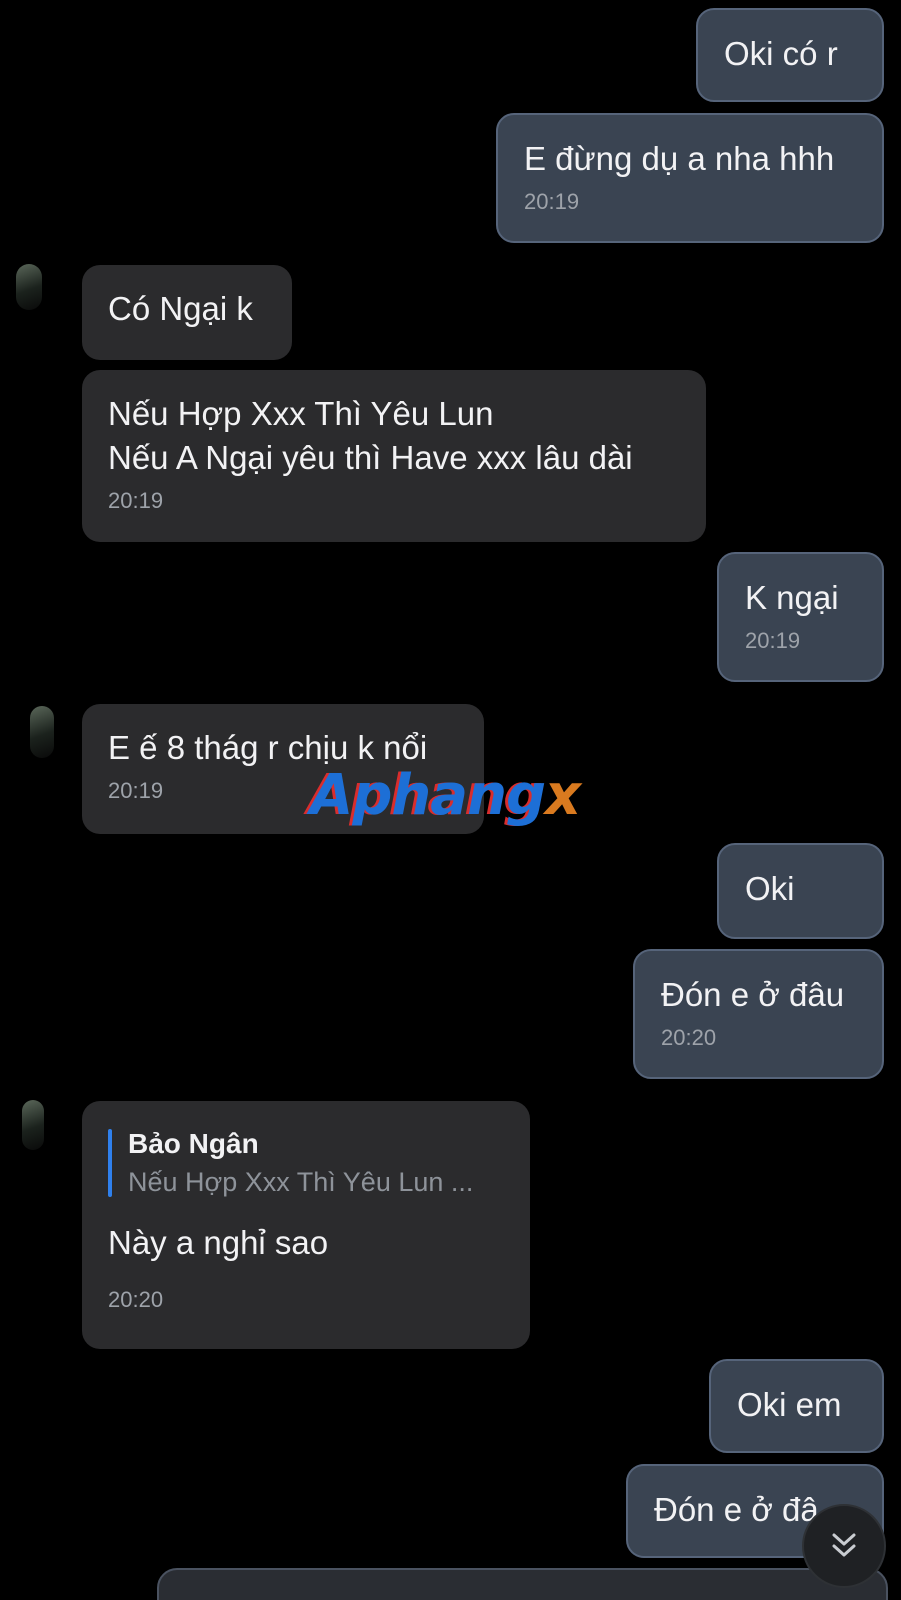 This screenshot has width=901, height=1600. I want to click on message-text: Oki có r, so click(781, 53).